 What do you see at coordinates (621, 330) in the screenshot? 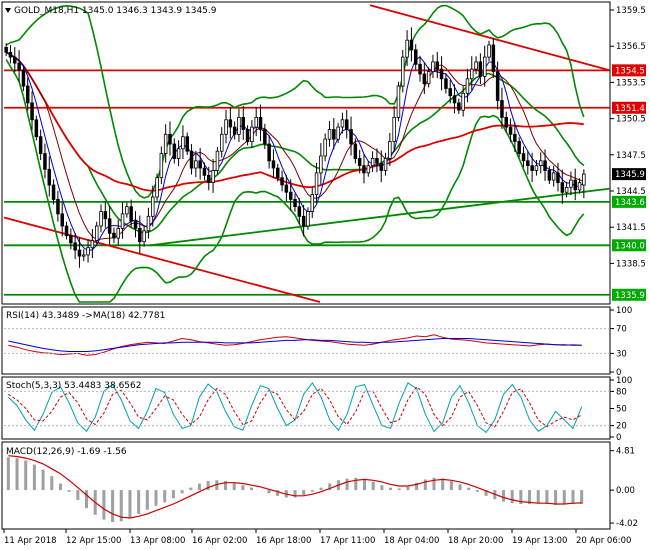
I see `axis-tick-label: 70` at bounding box center [621, 330].